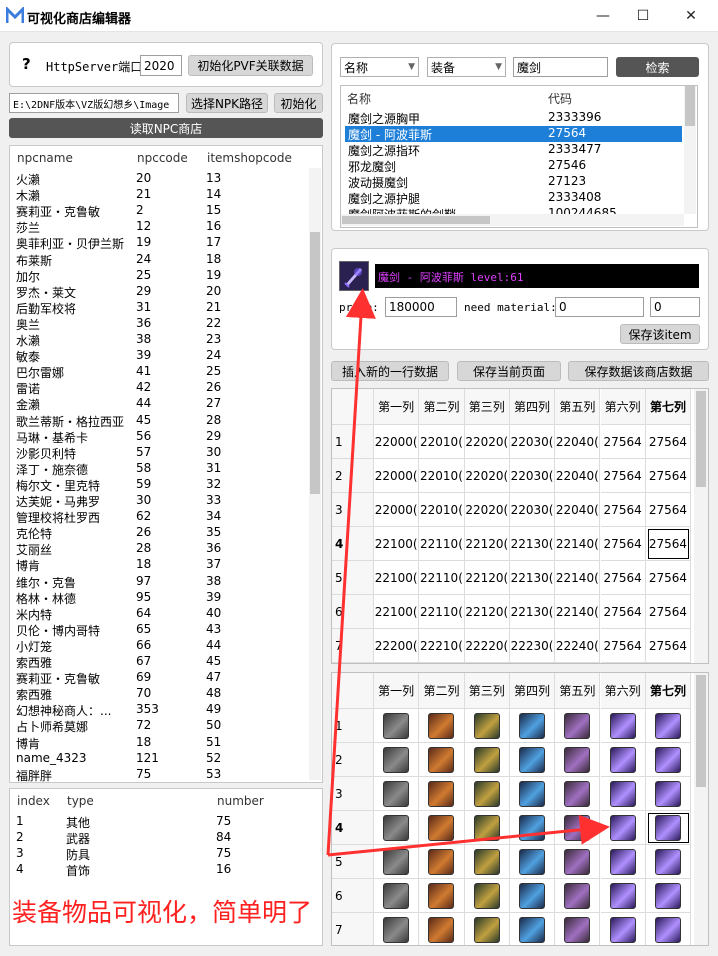 Image resolution: width=718 pixels, height=956 pixels. Describe the element at coordinates (162, 912) in the screenshot. I see `annotation-caption: 装备物品可视化，简单明了` at that location.